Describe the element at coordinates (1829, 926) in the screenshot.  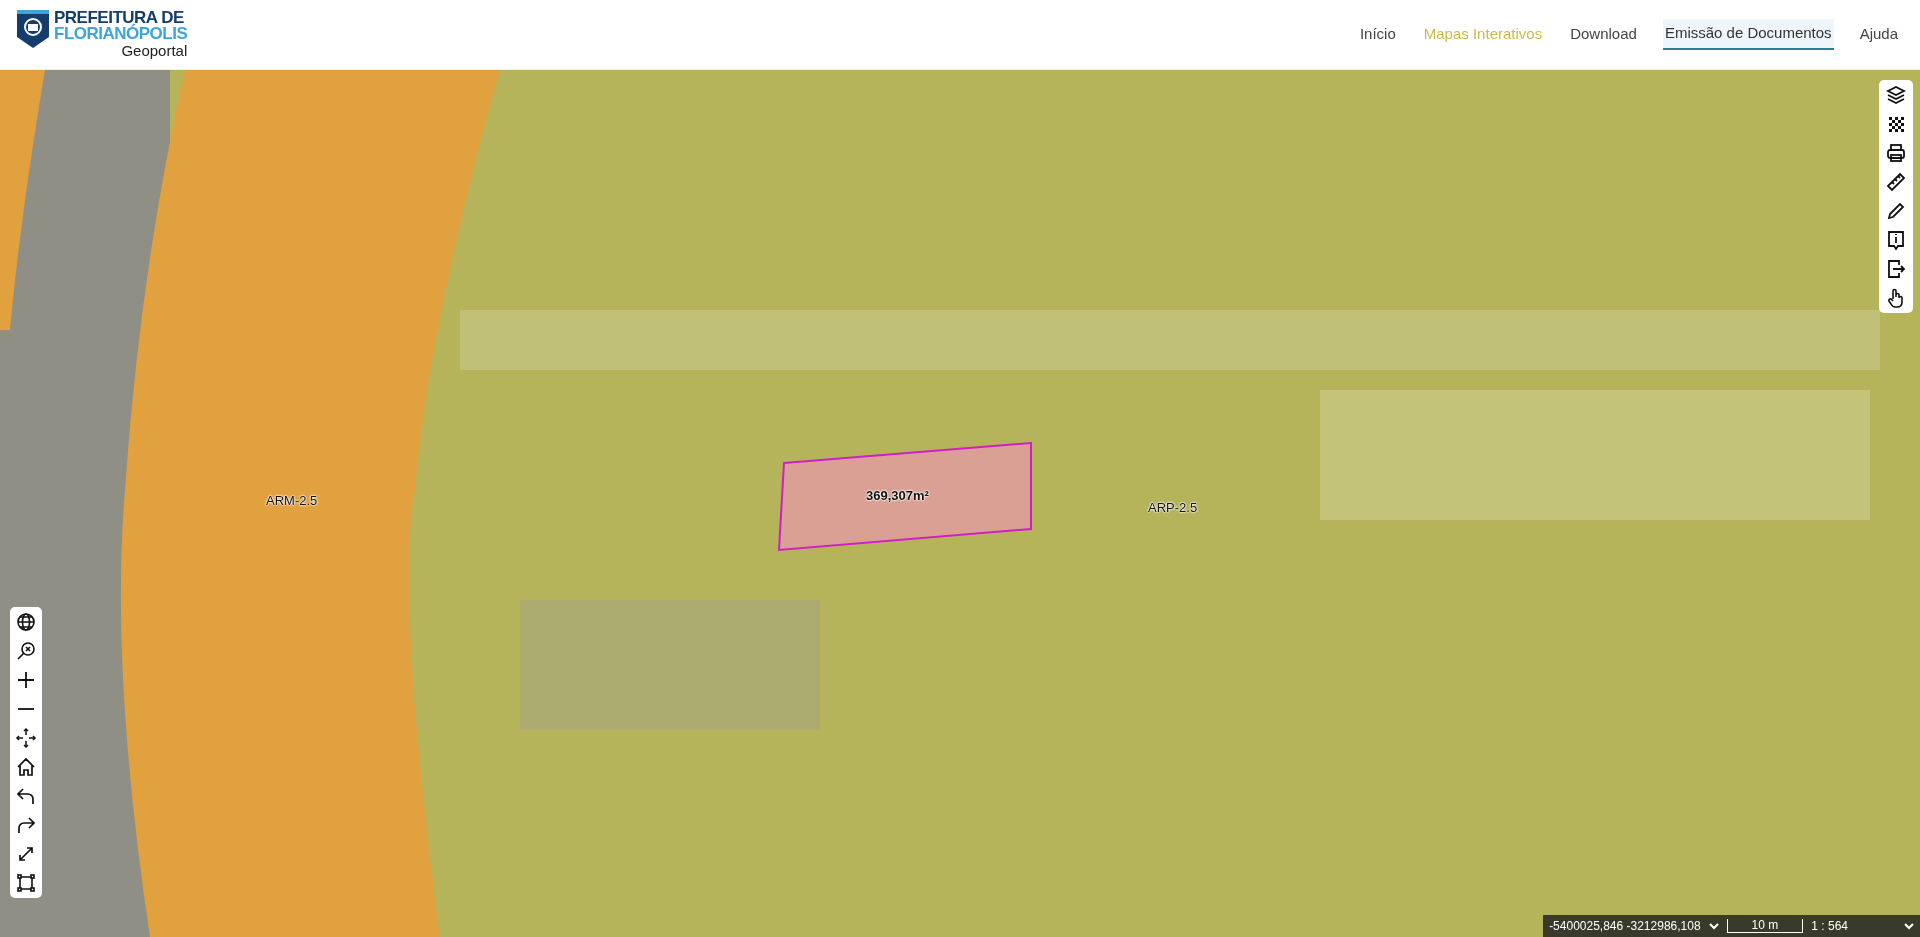
I see `scale-ratio: 1 : 564` at that location.